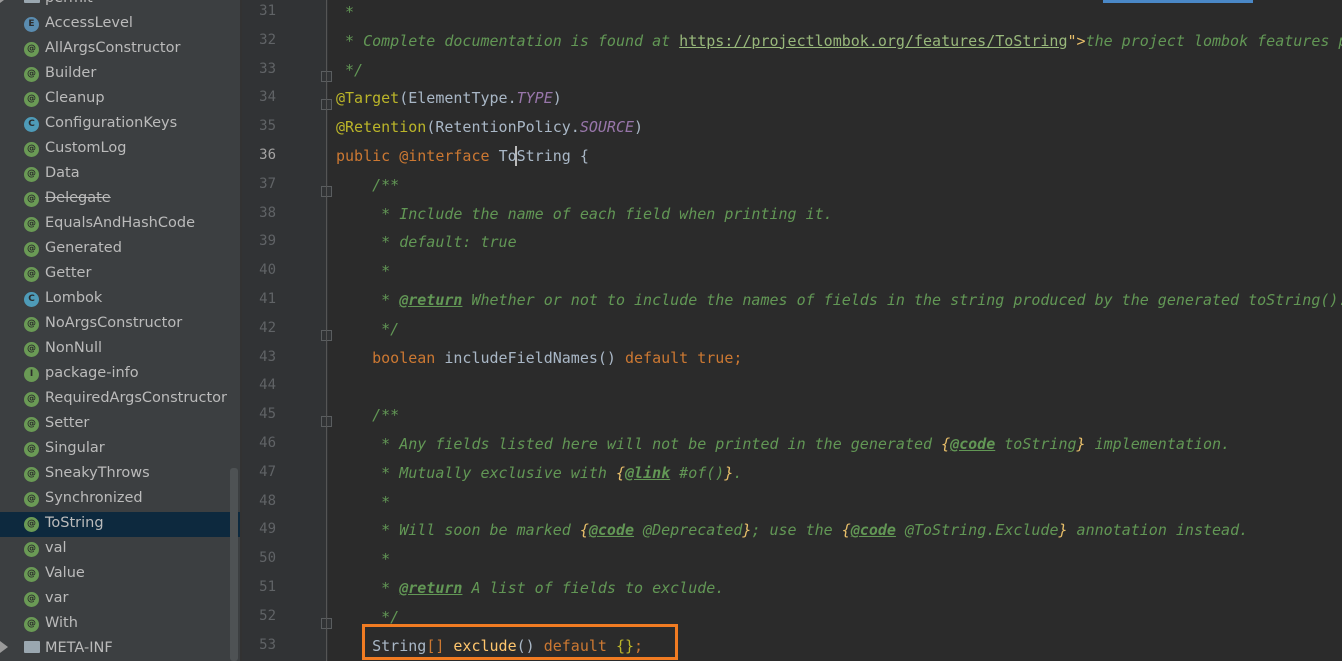  What do you see at coordinates (120, 624) in the screenshot?
I see `tree-item-with: @ With` at bounding box center [120, 624].